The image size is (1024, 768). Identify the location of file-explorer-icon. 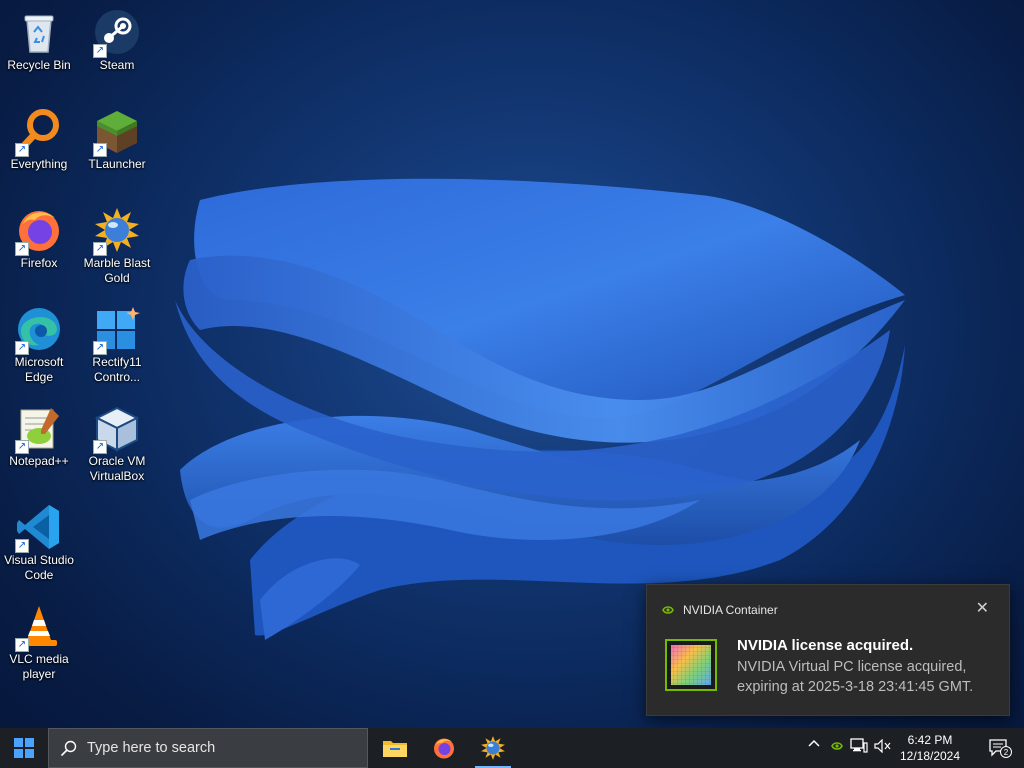
(395, 749).